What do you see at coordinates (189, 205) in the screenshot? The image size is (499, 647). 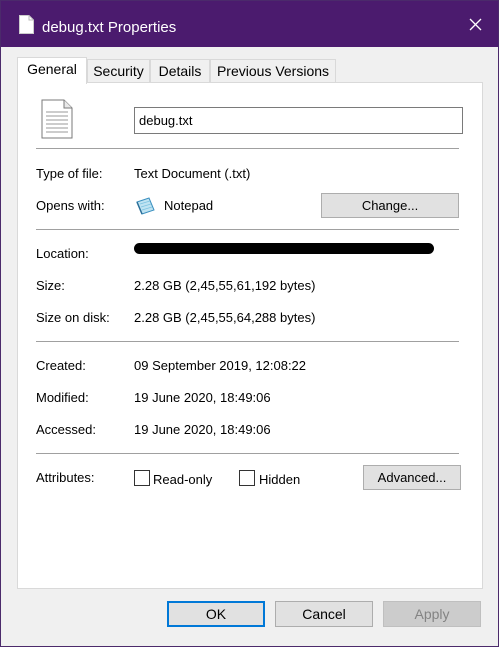 I see `opens-with-value: Notepad` at bounding box center [189, 205].